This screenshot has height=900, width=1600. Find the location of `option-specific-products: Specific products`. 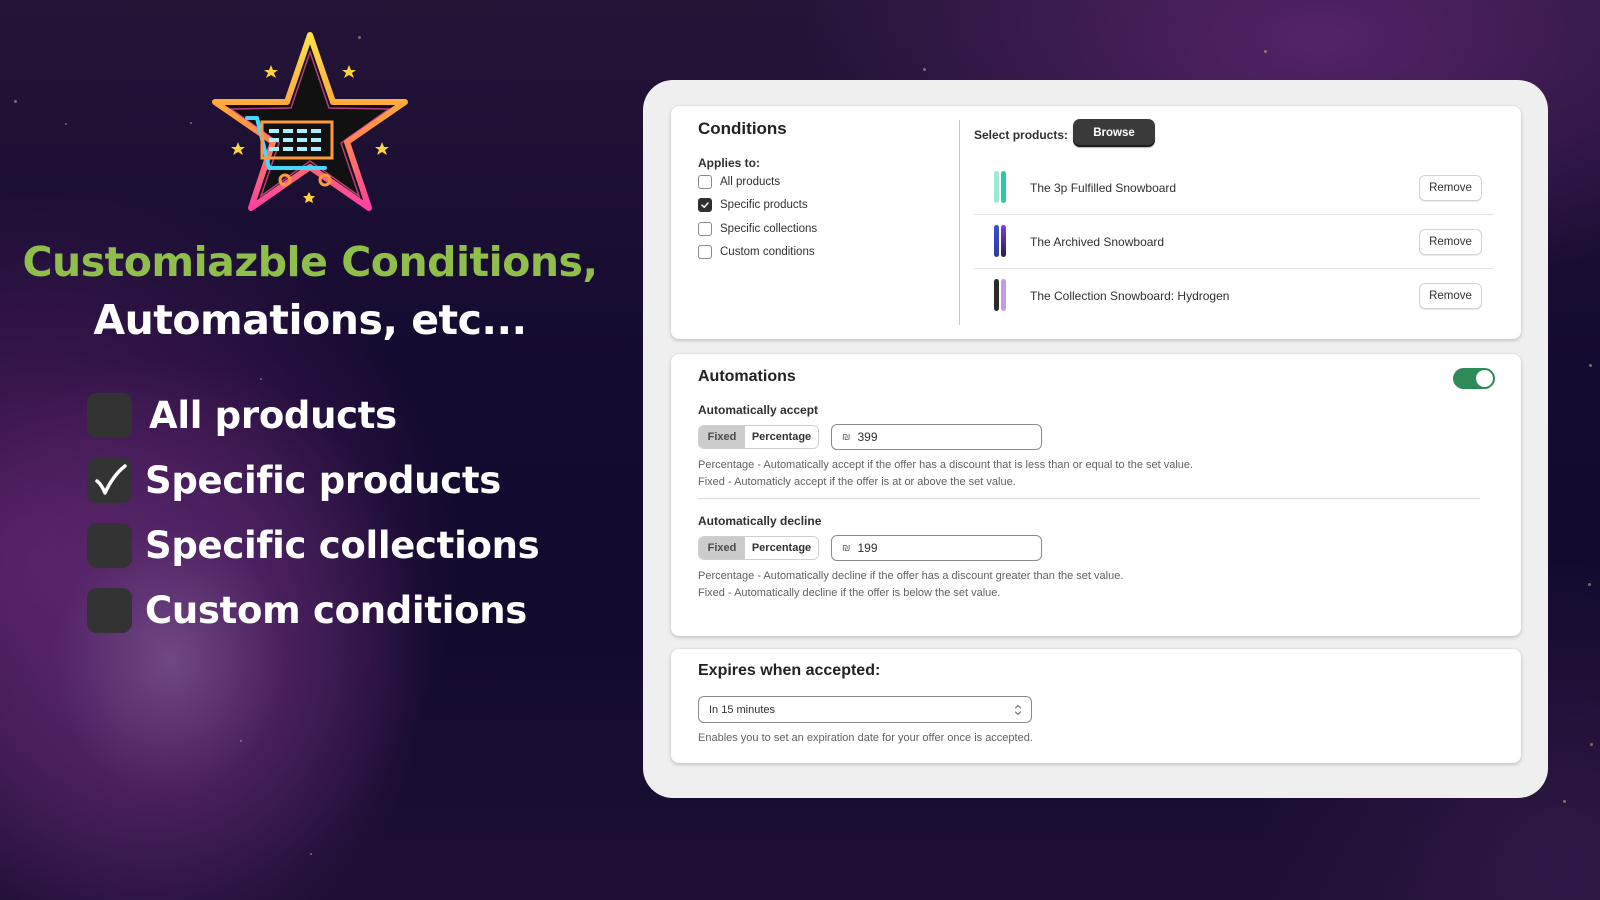

option-specific-products: Specific products is located at coordinates (753, 205).